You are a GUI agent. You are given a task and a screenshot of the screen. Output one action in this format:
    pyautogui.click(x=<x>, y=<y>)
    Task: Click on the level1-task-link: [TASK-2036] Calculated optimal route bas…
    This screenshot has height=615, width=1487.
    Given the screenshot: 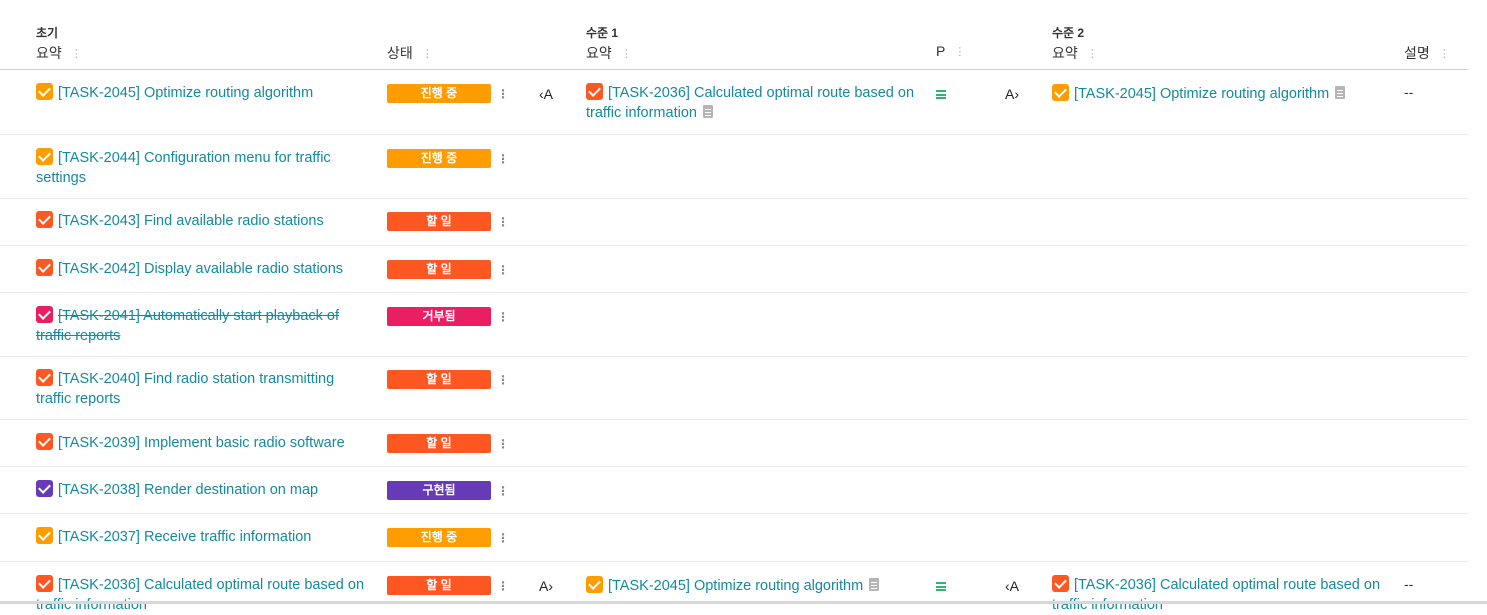 What is the action you would take?
    pyautogui.click(x=750, y=103)
    